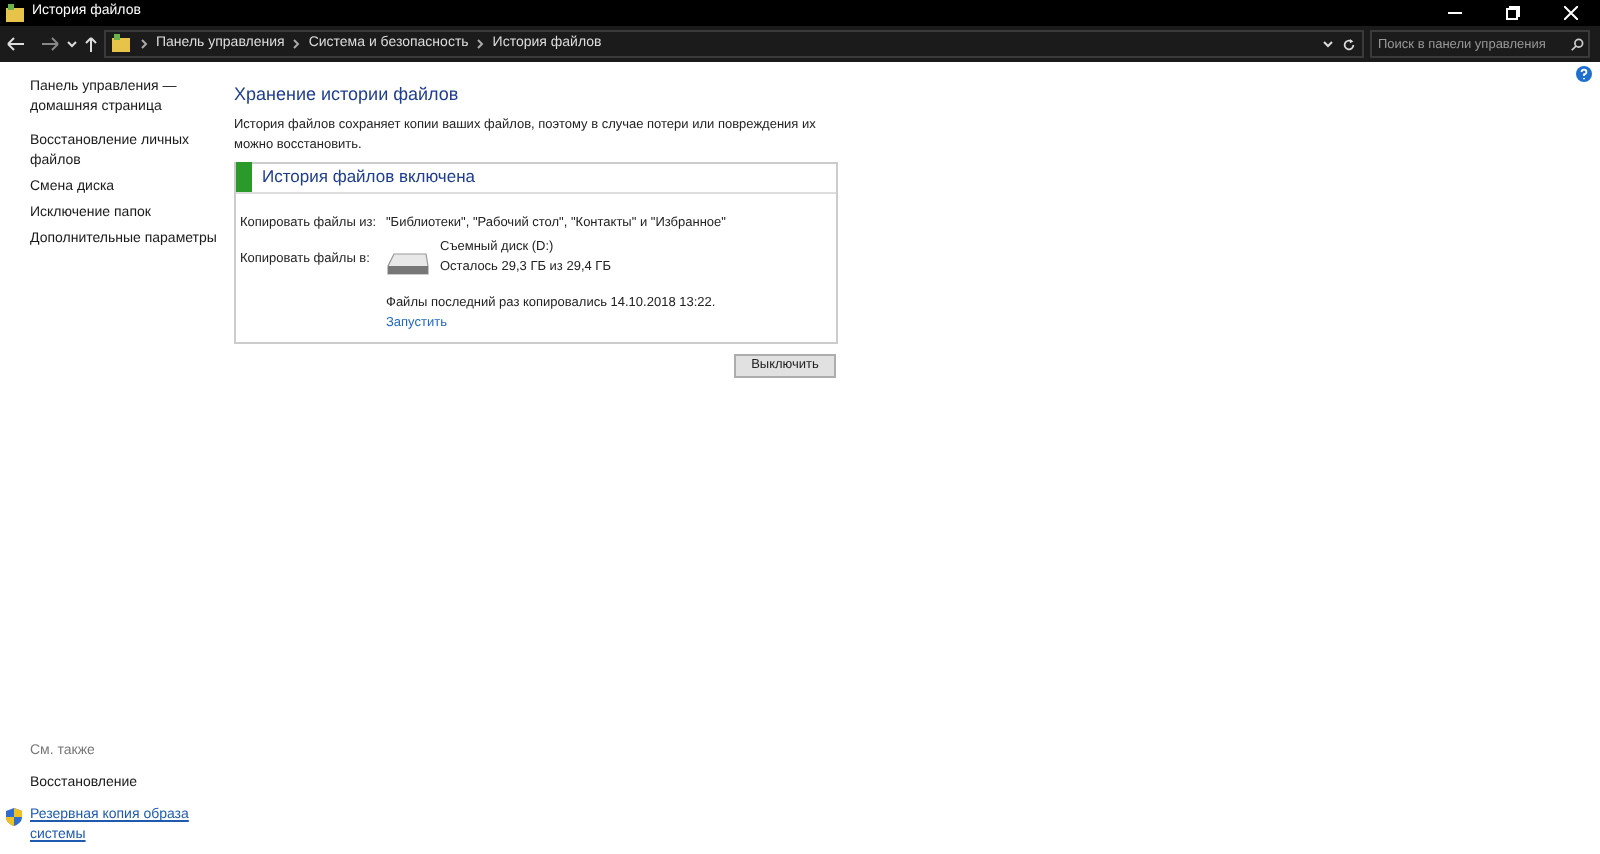 Image resolution: width=1600 pixels, height=854 pixels. What do you see at coordinates (1349, 44) in the screenshot?
I see `refresh-icon` at bounding box center [1349, 44].